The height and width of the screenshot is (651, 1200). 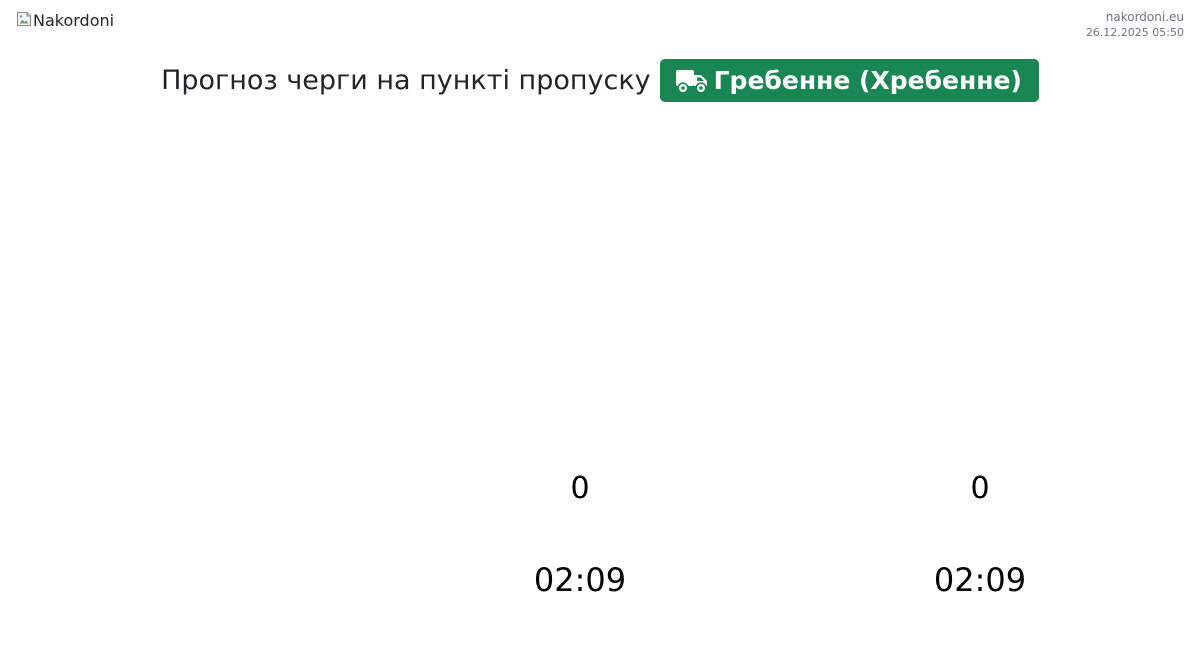 I want to click on logo-alt-text: Nakordoni, so click(x=74, y=20).